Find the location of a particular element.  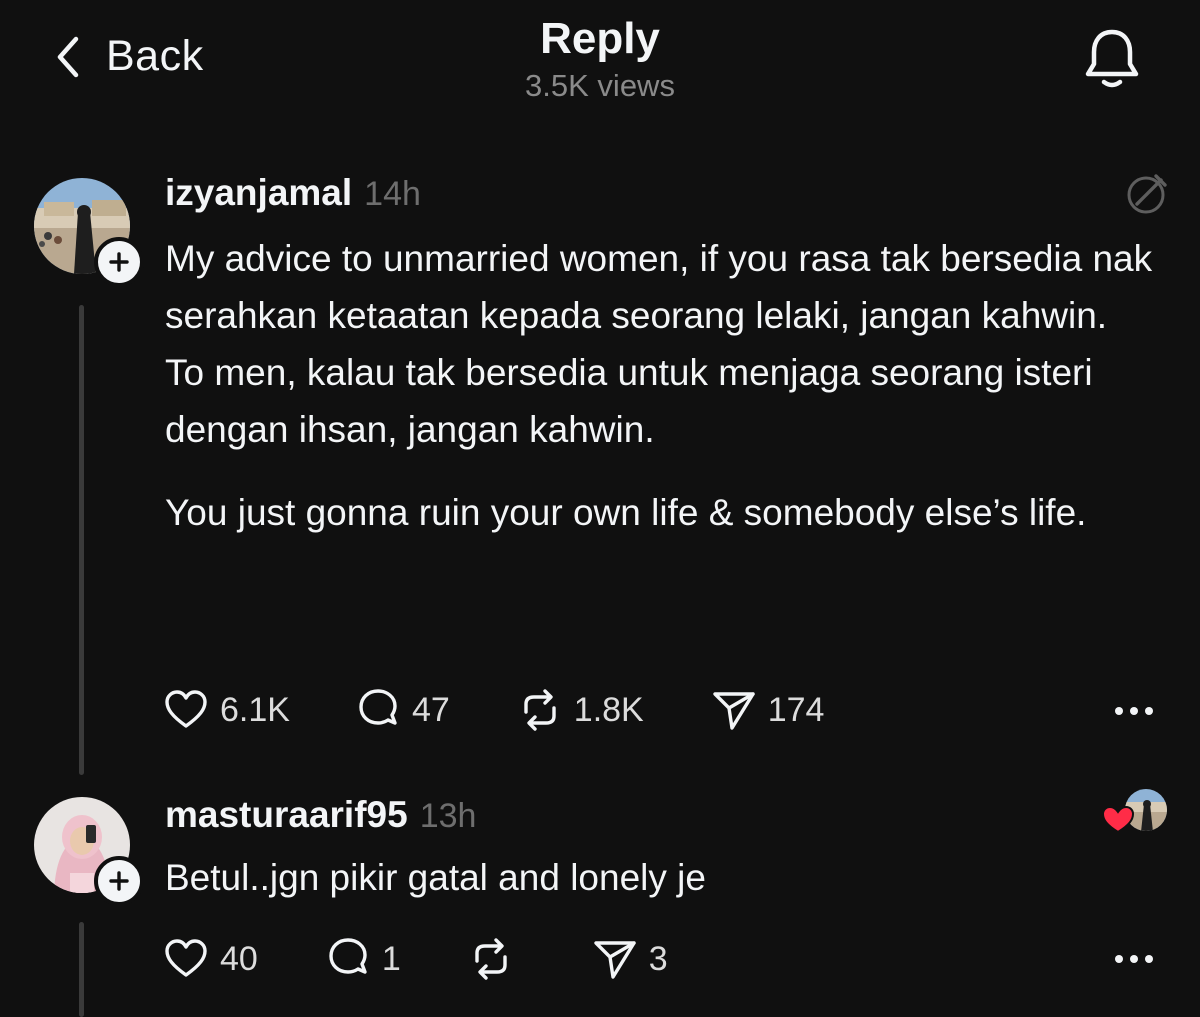

post-body: Betul..jgn pikir gatal and lonely je is located at coordinates (660, 890).